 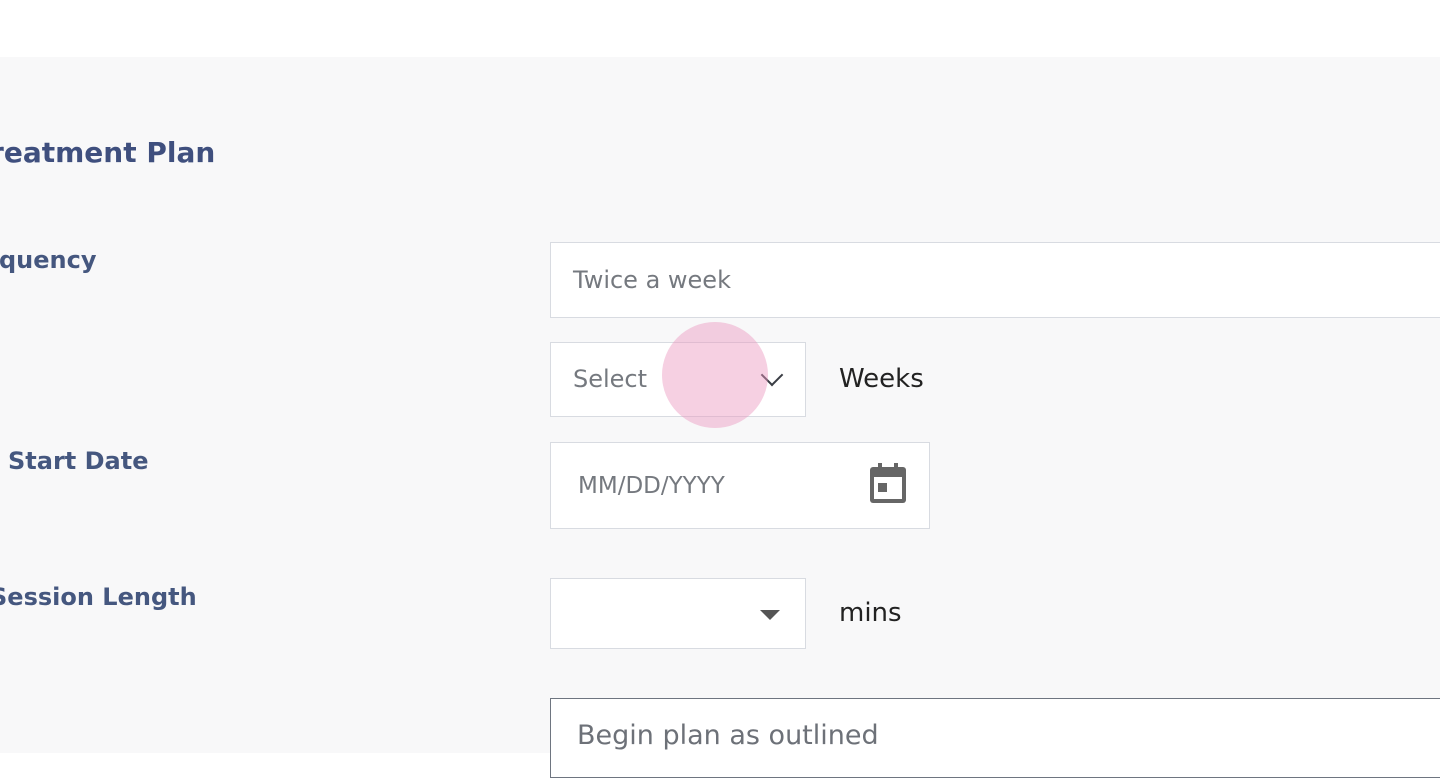 I want to click on plan-notes-input: Begin plan as outlined, so click(x=995, y=738).